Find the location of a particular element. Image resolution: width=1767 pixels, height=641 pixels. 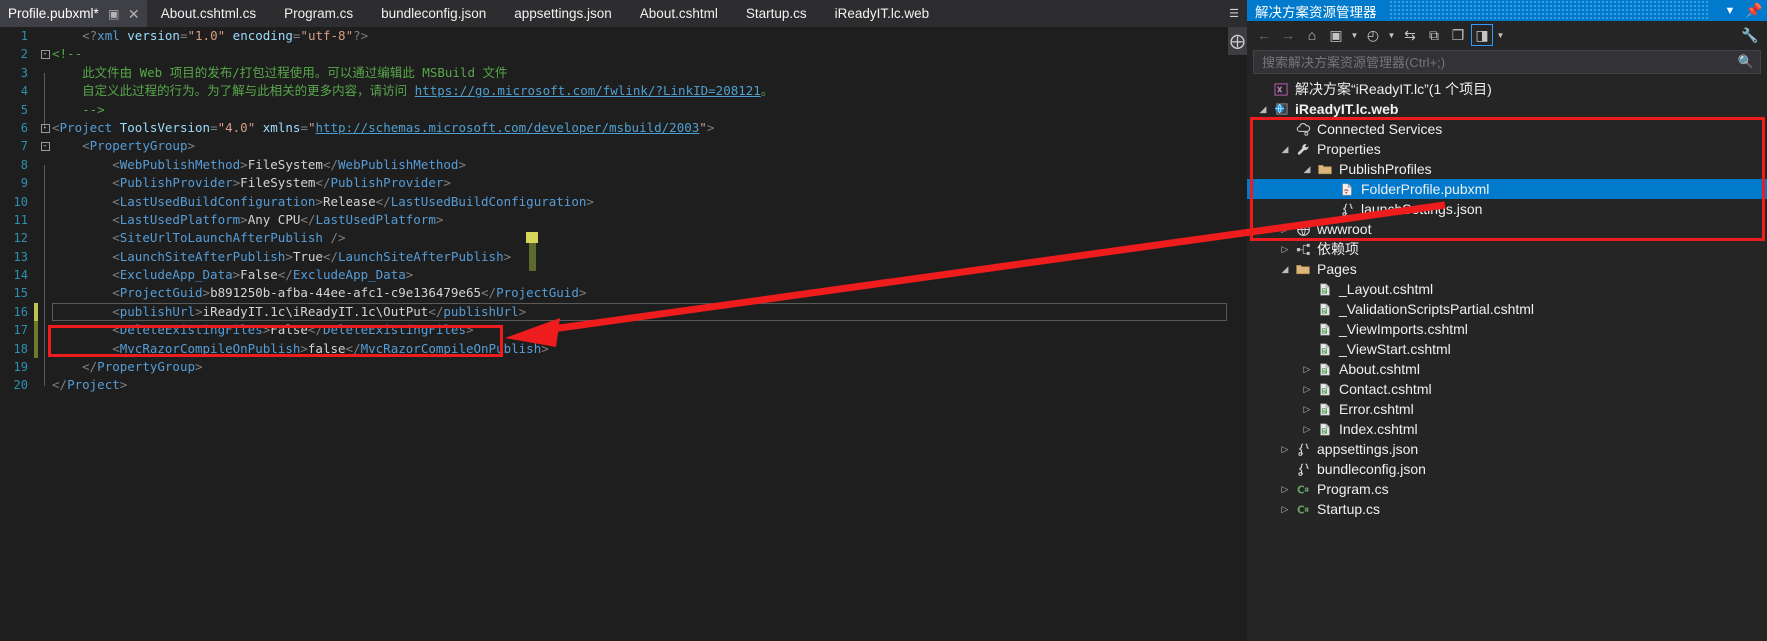

document-tab: Program.cs is located at coordinates (318, 13).